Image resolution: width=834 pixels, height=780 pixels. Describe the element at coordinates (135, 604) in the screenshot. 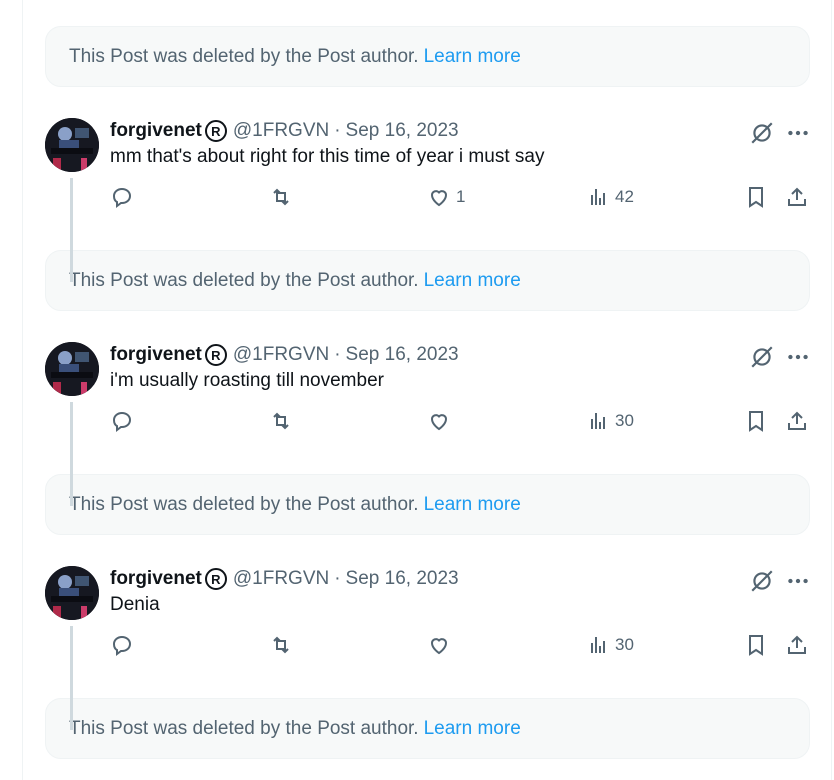

I see `post-text: Denia` at that location.